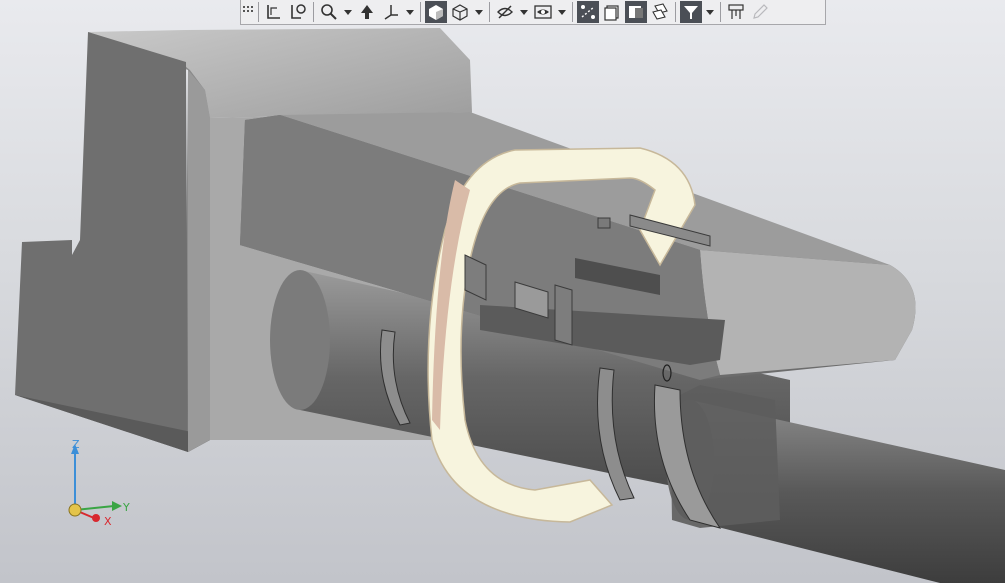  Describe the element at coordinates (117, 506) in the screenshot. I see `y-arrow-icon` at that location.